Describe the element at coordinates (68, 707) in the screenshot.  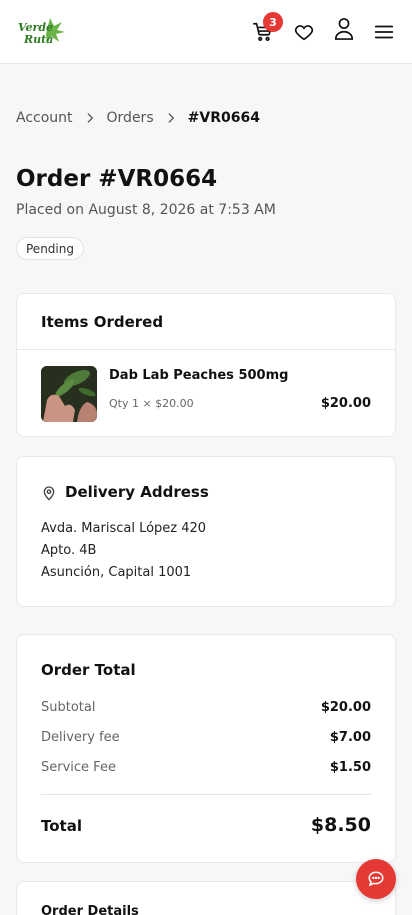
I see `subtotal-label: Subtotal` at that location.